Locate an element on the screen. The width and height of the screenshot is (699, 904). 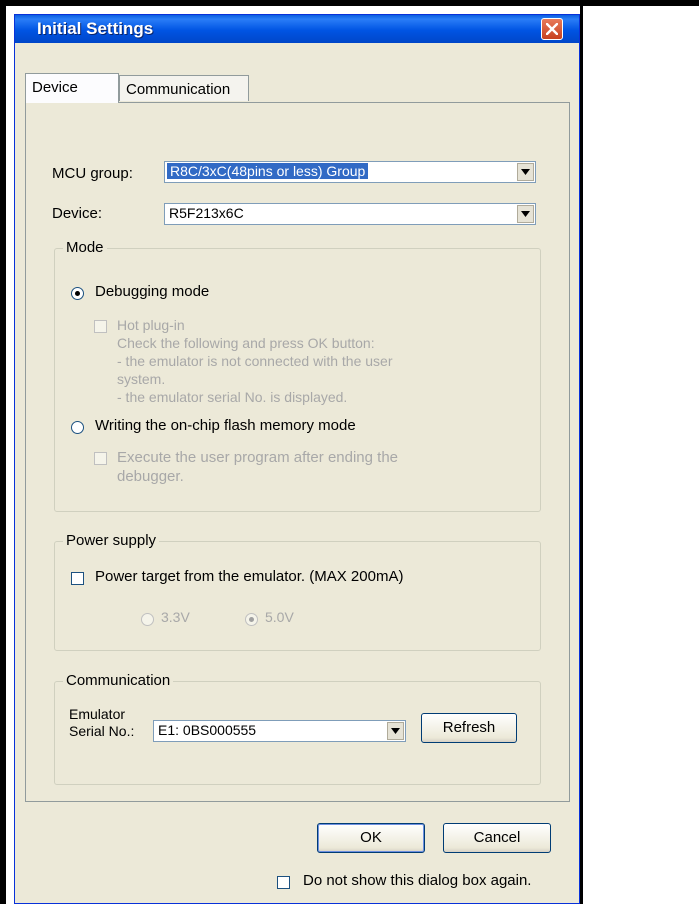
hot-plugin-label: Hot plug-in is located at coordinates (151, 325).